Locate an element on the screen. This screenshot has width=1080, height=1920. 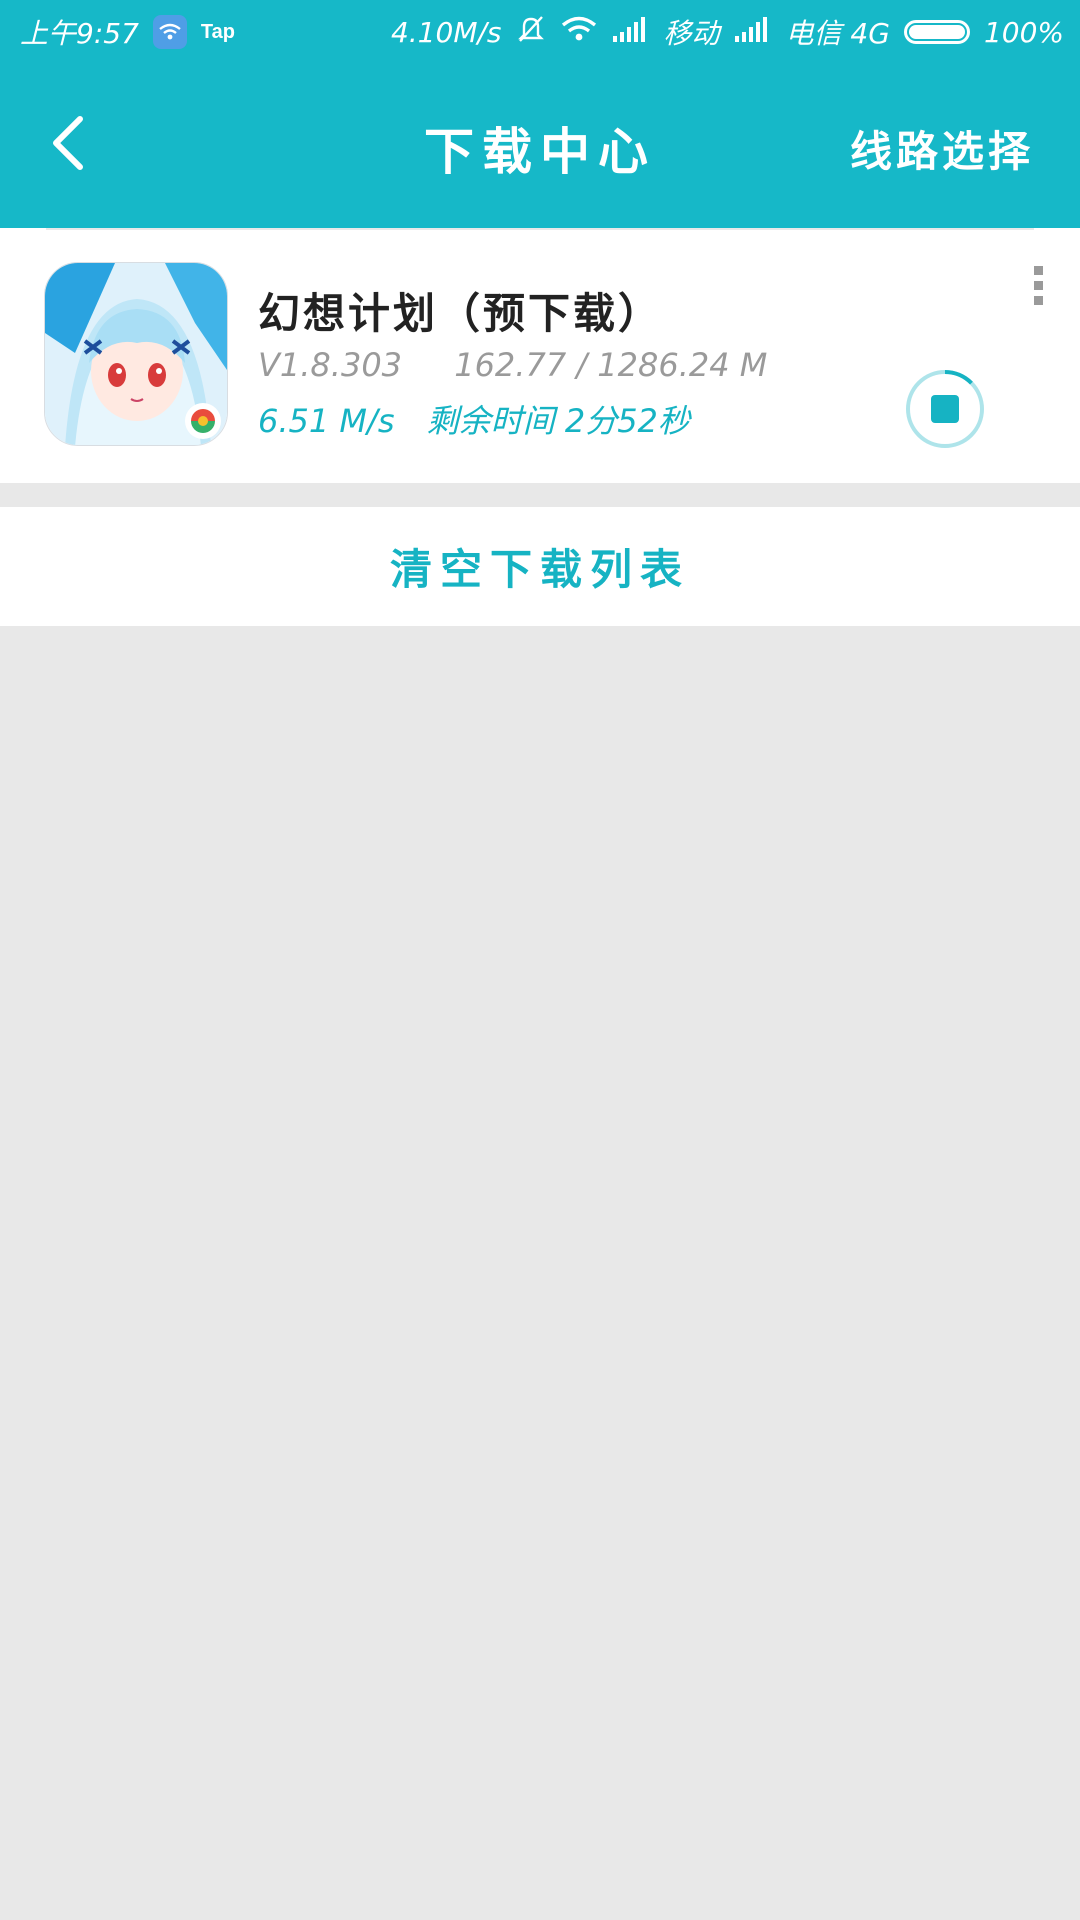
download-status: 6.51 M/s 剩余时间 2分52秒 is located at coordinates (474, 419).